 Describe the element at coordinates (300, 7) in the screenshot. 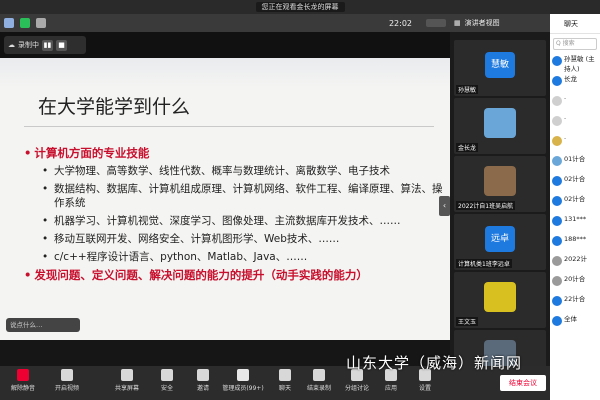

I see `screen-share-banner: 您正在观看金长龙的屏幕` at that location.